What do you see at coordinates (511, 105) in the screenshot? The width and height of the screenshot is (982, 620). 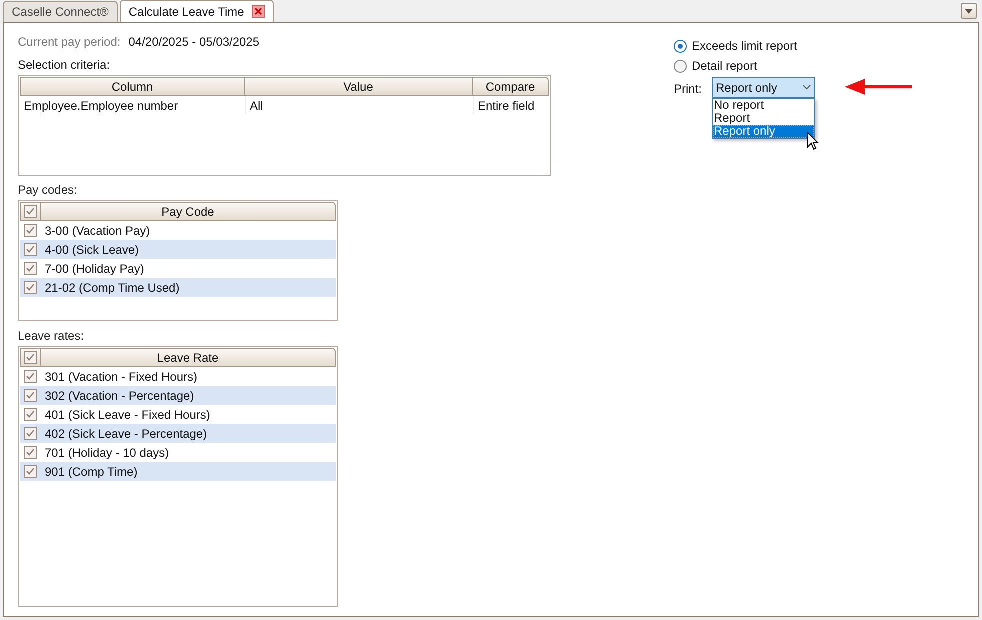 I see `table-cell: Entire field` at bounding box center [511, 105].